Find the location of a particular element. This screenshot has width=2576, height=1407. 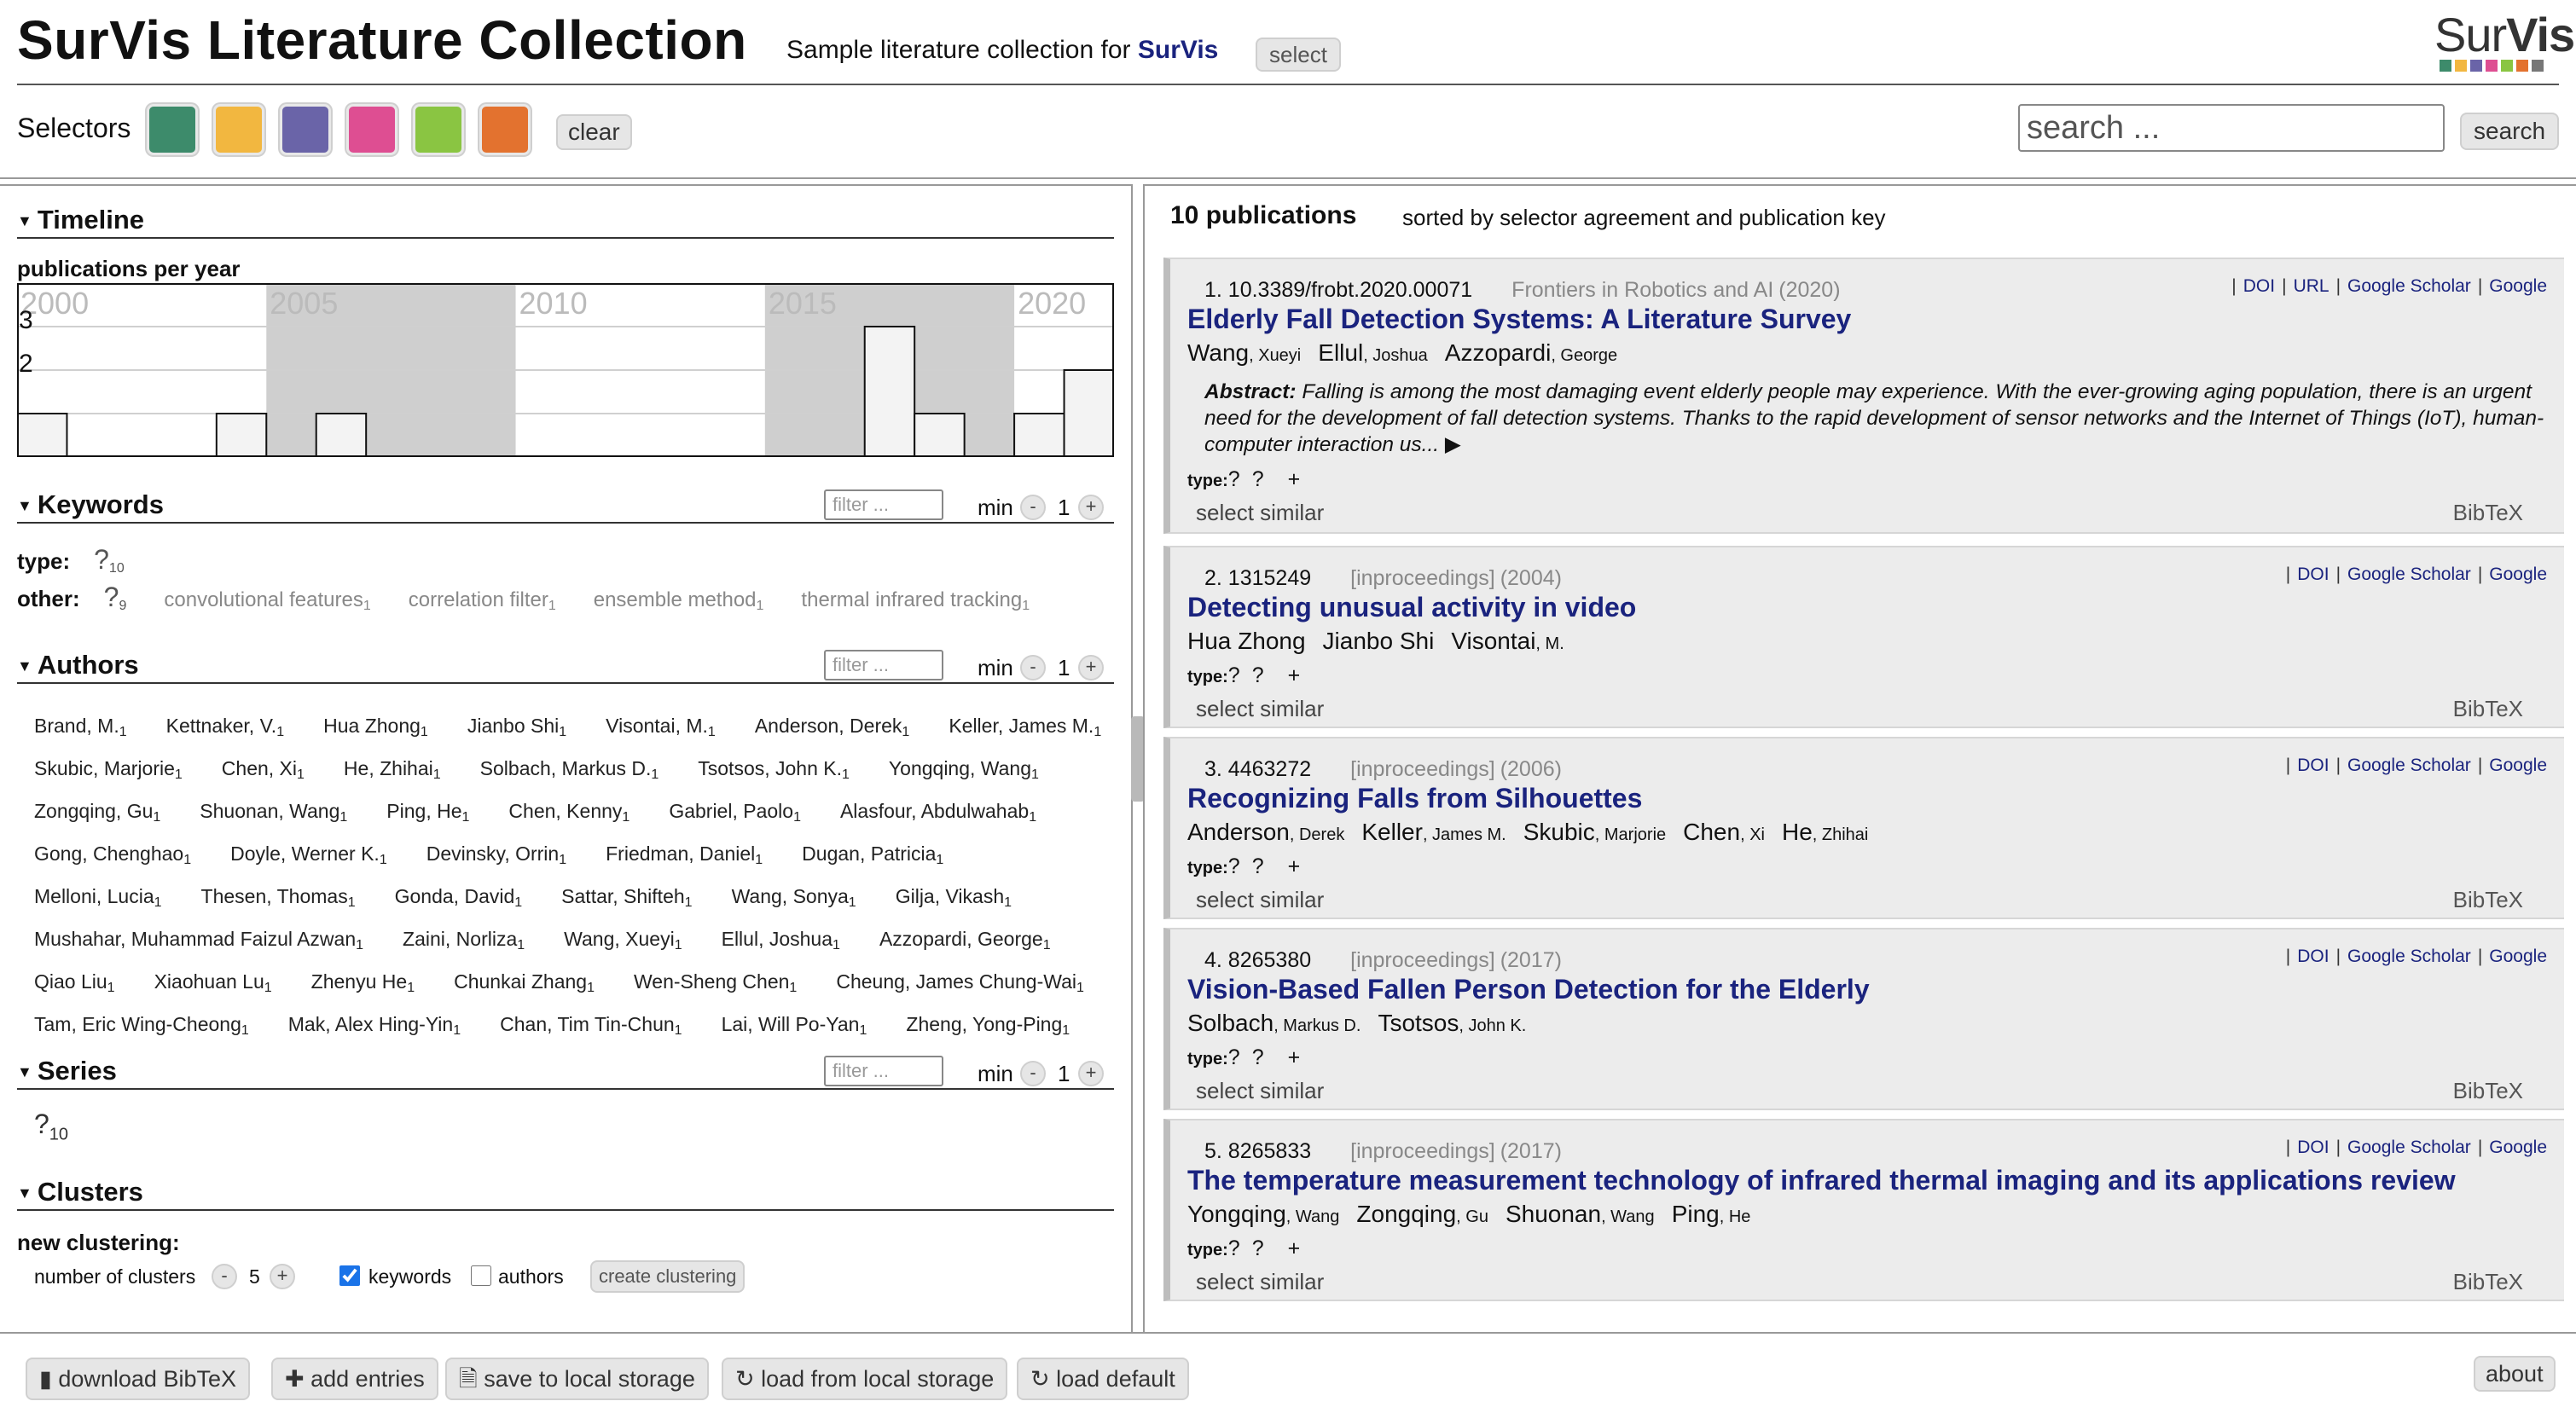

cluster-keywords-checkbox is located at coordinates (349, 1276).